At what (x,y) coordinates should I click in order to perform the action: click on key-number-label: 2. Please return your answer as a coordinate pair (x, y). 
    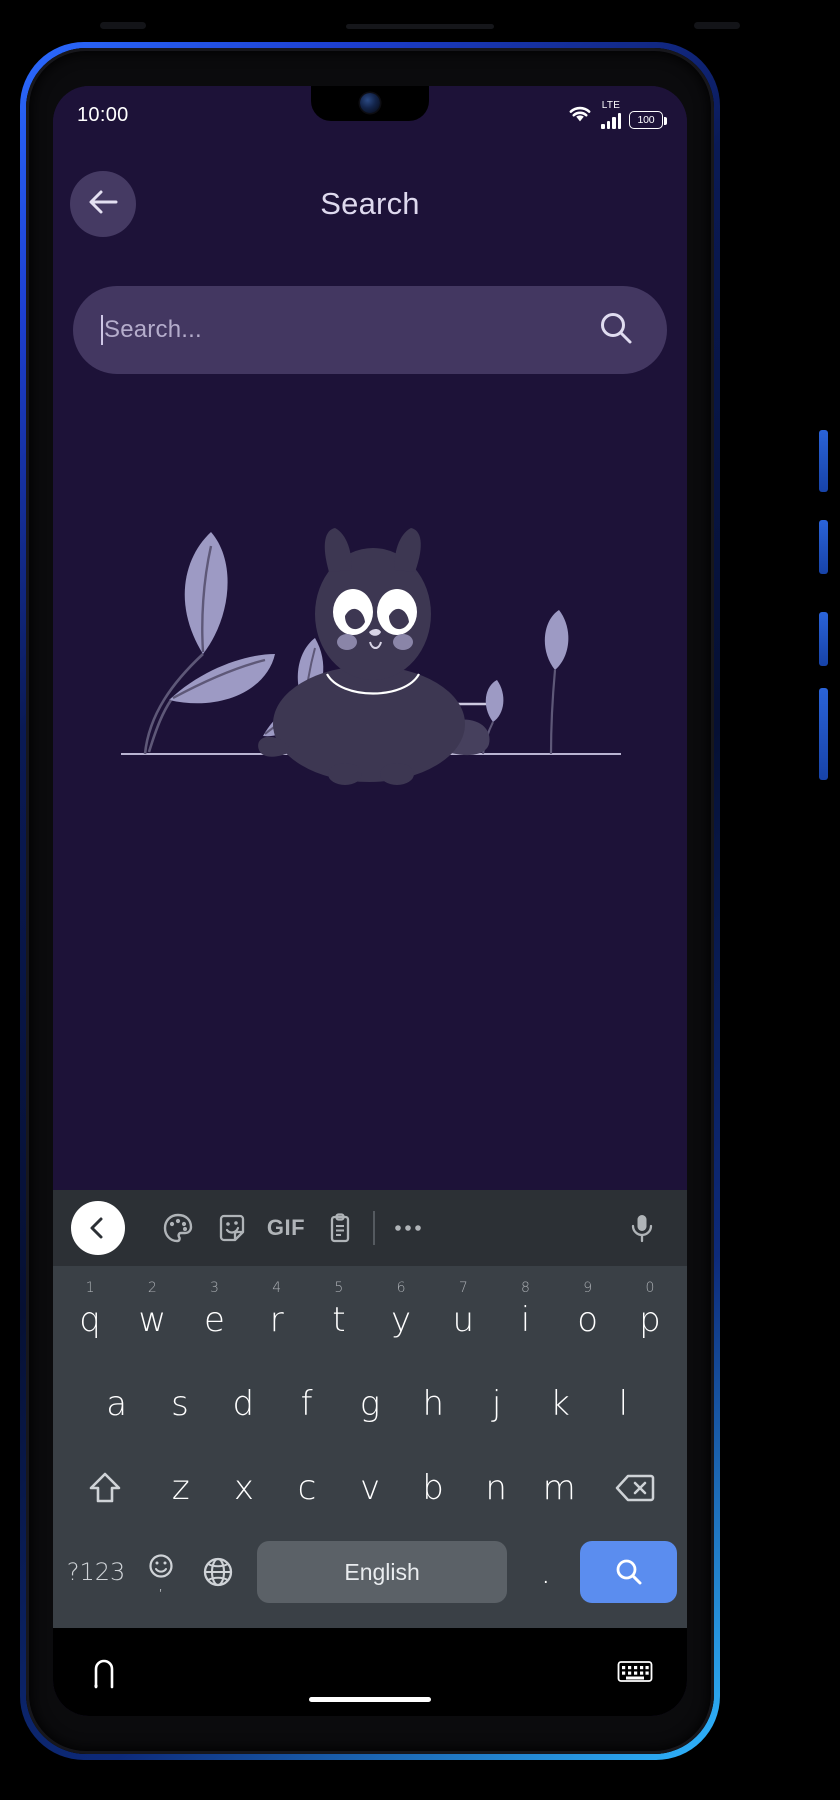
    Looking at the image, I should click on (152, 1288).